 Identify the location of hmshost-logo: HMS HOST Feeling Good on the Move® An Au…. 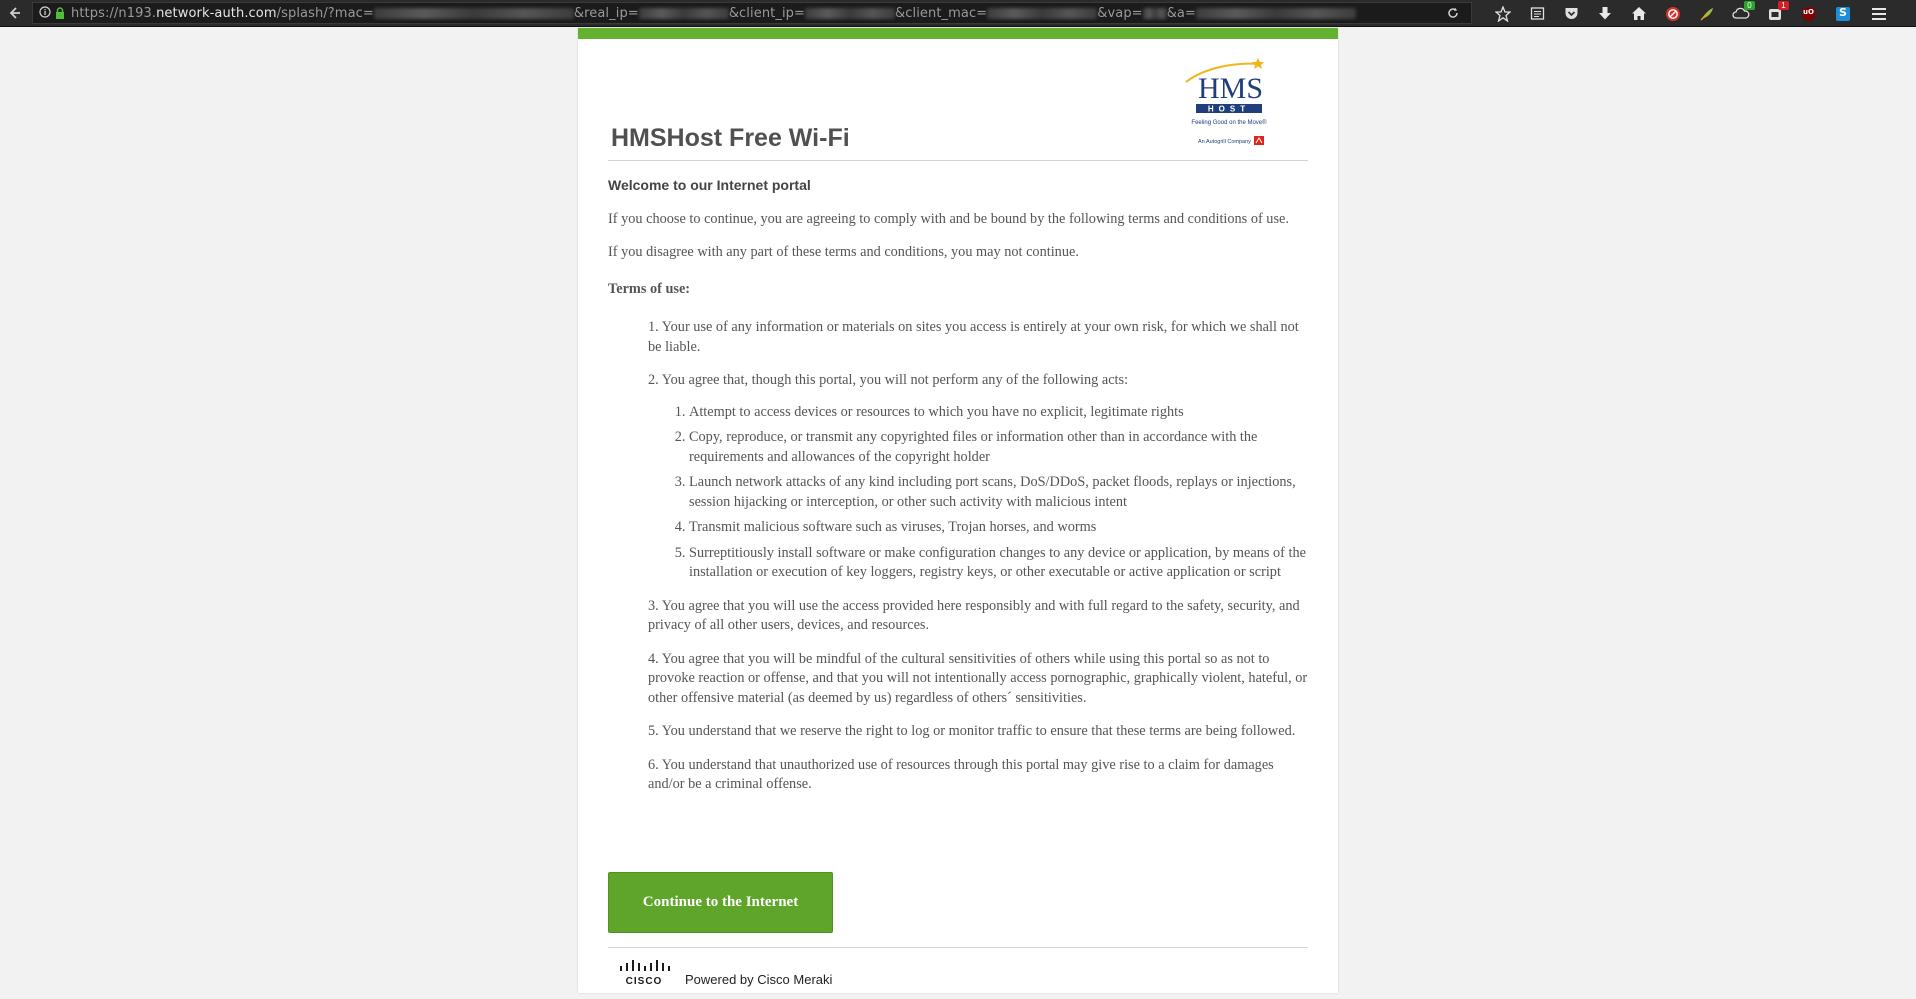
(1229, 101).